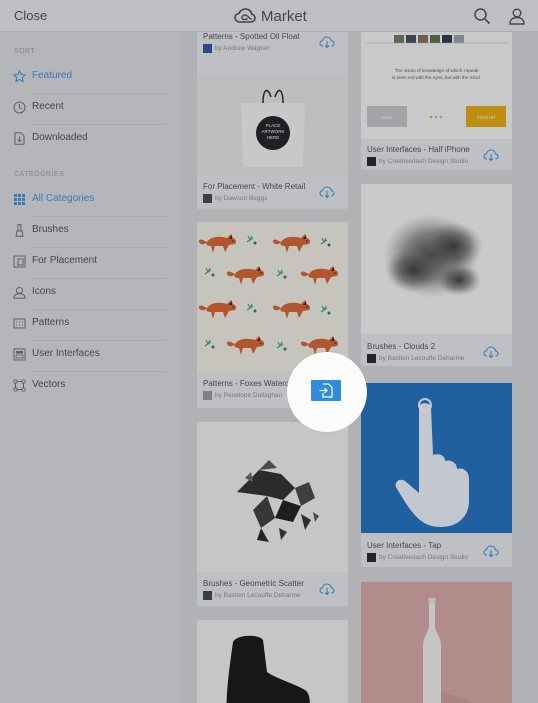 The width and height of the screenshot is (538, 703). Describe the element at coordinates (273, 131) in the screenshot. I see `tag-line: ARTWORK` at that location.